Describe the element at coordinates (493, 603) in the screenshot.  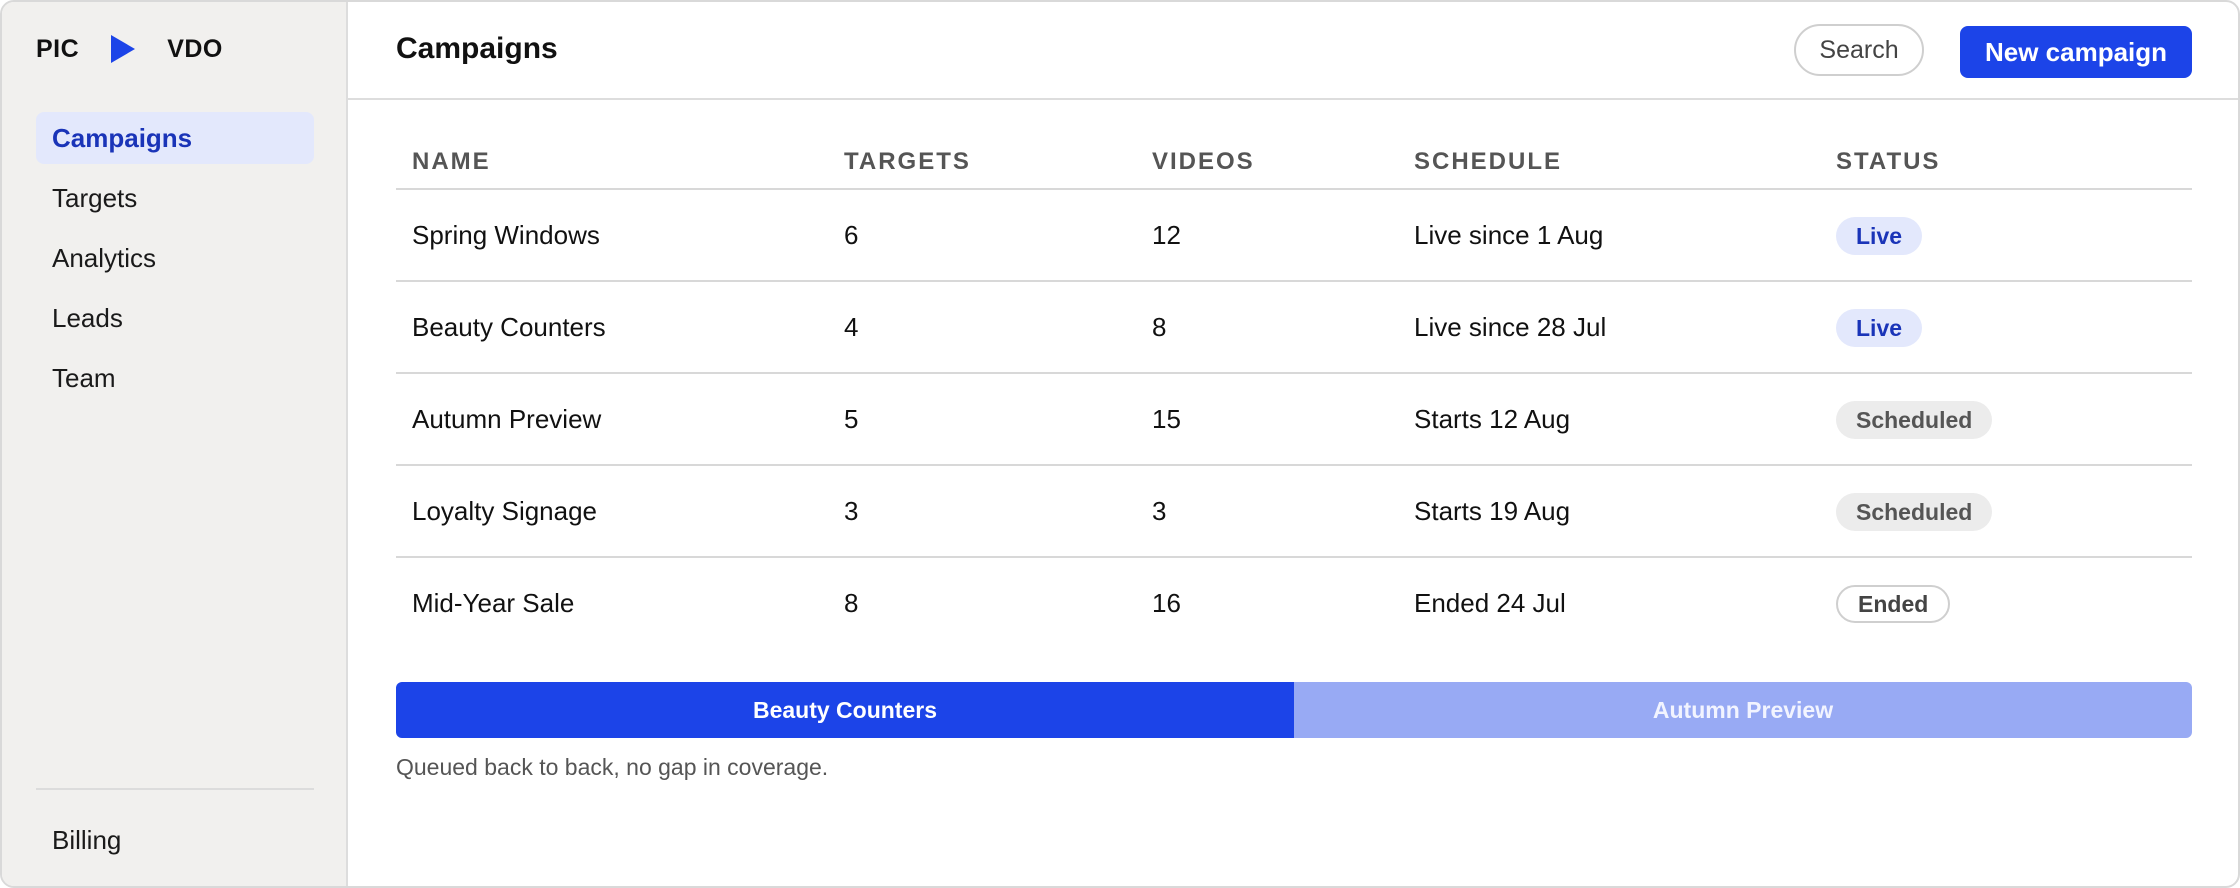
I see `campaign-name: Mid-Year Sale` at that location.